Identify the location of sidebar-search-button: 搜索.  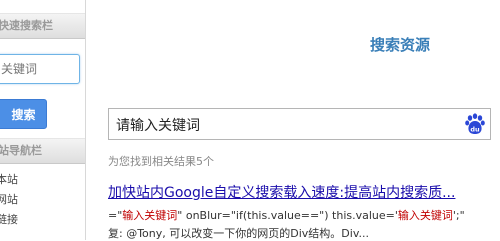
(23, 114).